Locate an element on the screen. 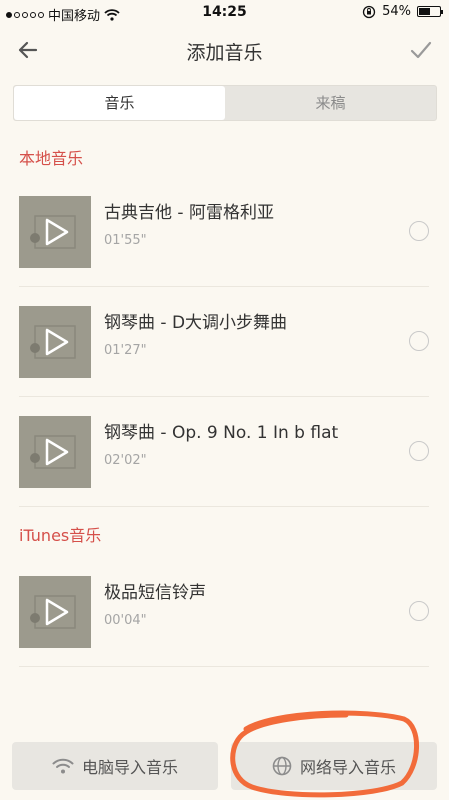 The height and width of the screenshot is (800, 449). section-title-itunes: iTunes音乐 is located at coordinates (60, 535).